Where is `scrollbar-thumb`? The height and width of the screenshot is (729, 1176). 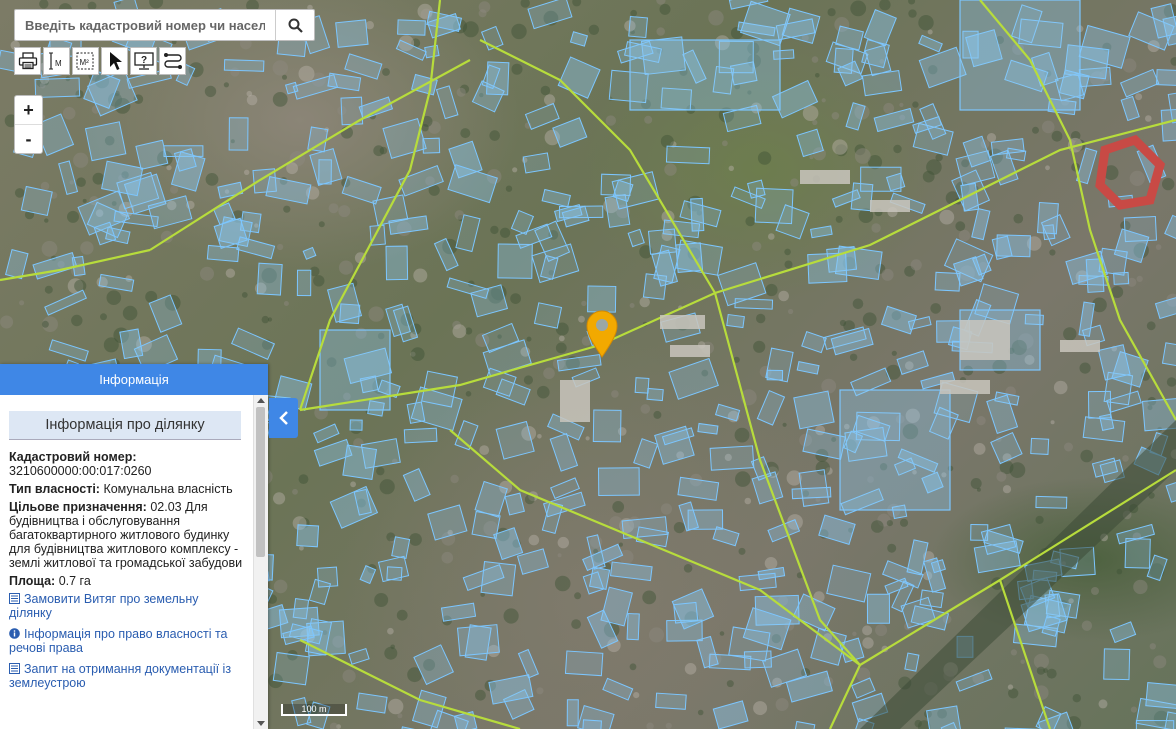
scrollbar-thumb is located at coordinates (260, 482).